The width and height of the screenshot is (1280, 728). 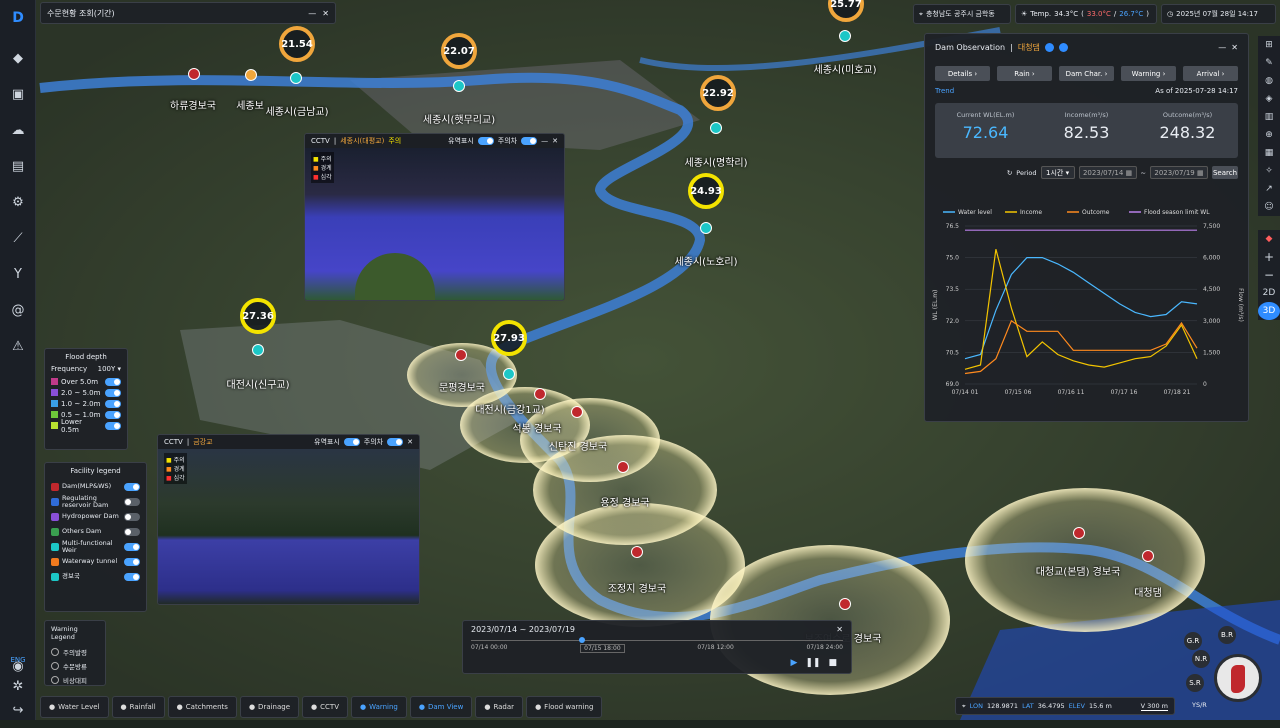 What do you see at coordinates (109, 369) in the screenshot?
I see `frequency-select: 100Y ▾` at bounding box center [109, 369].